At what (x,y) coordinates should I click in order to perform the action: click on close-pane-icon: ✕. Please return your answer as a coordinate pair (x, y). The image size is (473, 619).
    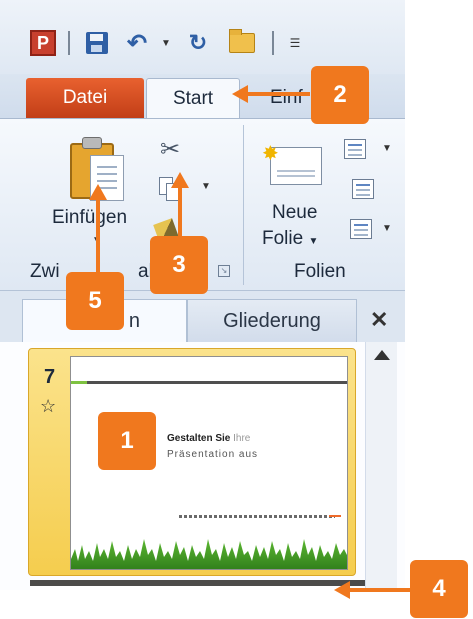
    Looking at the image, I should click on (379, 320).